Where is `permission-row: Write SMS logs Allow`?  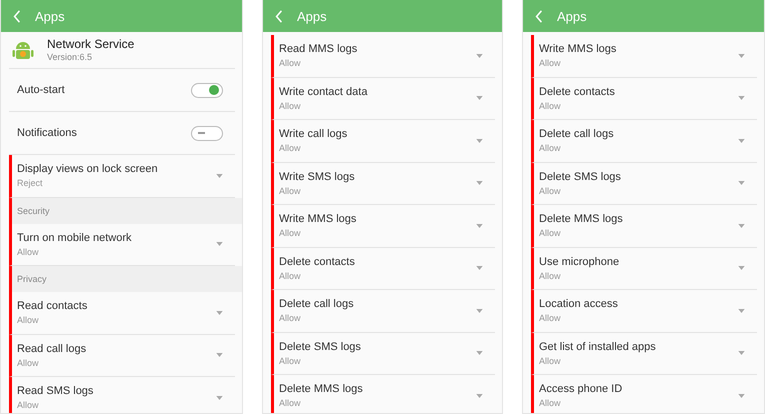
permission-row: Write SMS logs Allow is located at coordinates (383, 183).